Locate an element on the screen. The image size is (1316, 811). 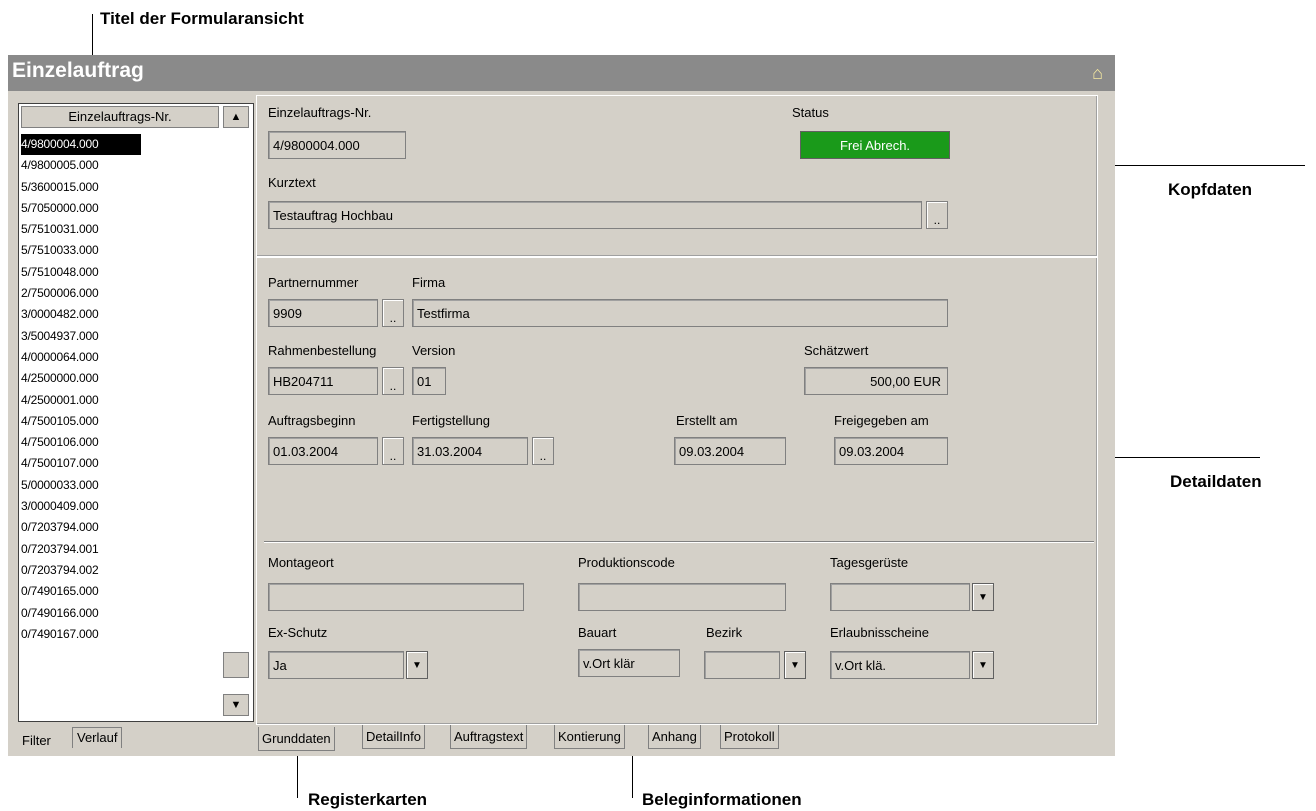
tab-protokoll: Protokoll is located at coordinates (749, 737).